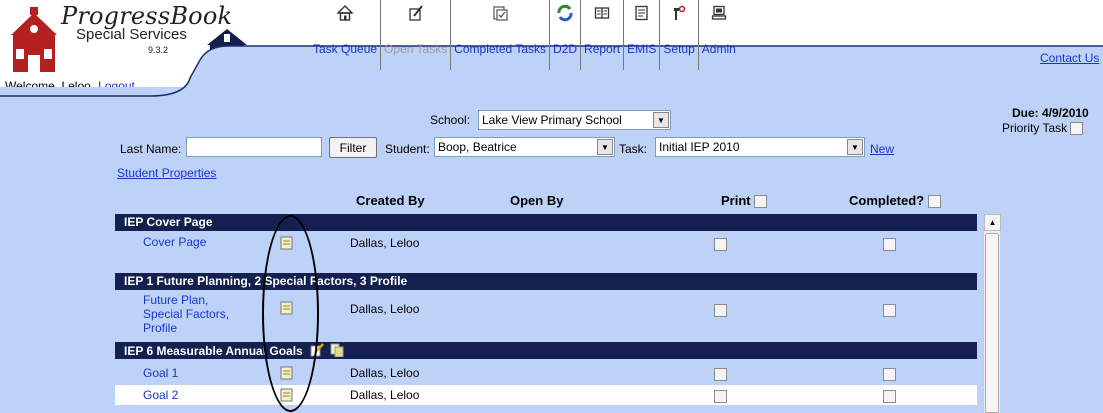  Describe the element at coordinates (546, 350) in the screenshot. I see `section-header: IEP 6 Measurable Annual Goals` at that location.